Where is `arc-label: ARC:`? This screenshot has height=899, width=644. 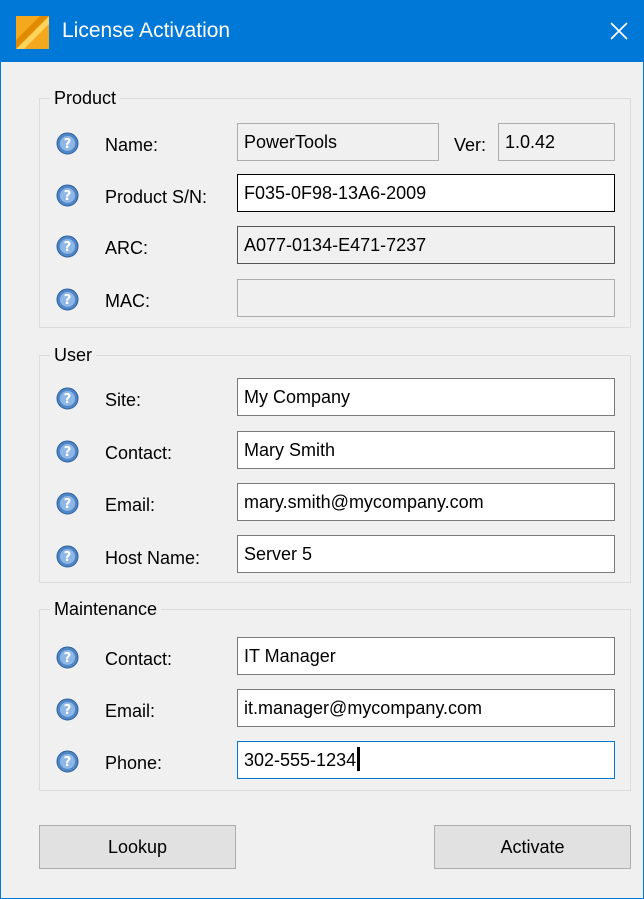
arc-label: ARC: is located at coordinates (127, 248).